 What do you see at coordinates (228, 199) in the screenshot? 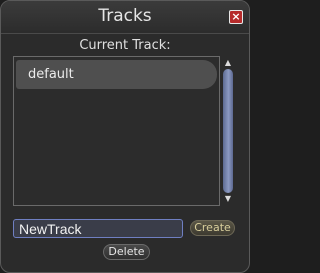
I see `scroll-down-icon: ▼` at bounding box center [228, 199].